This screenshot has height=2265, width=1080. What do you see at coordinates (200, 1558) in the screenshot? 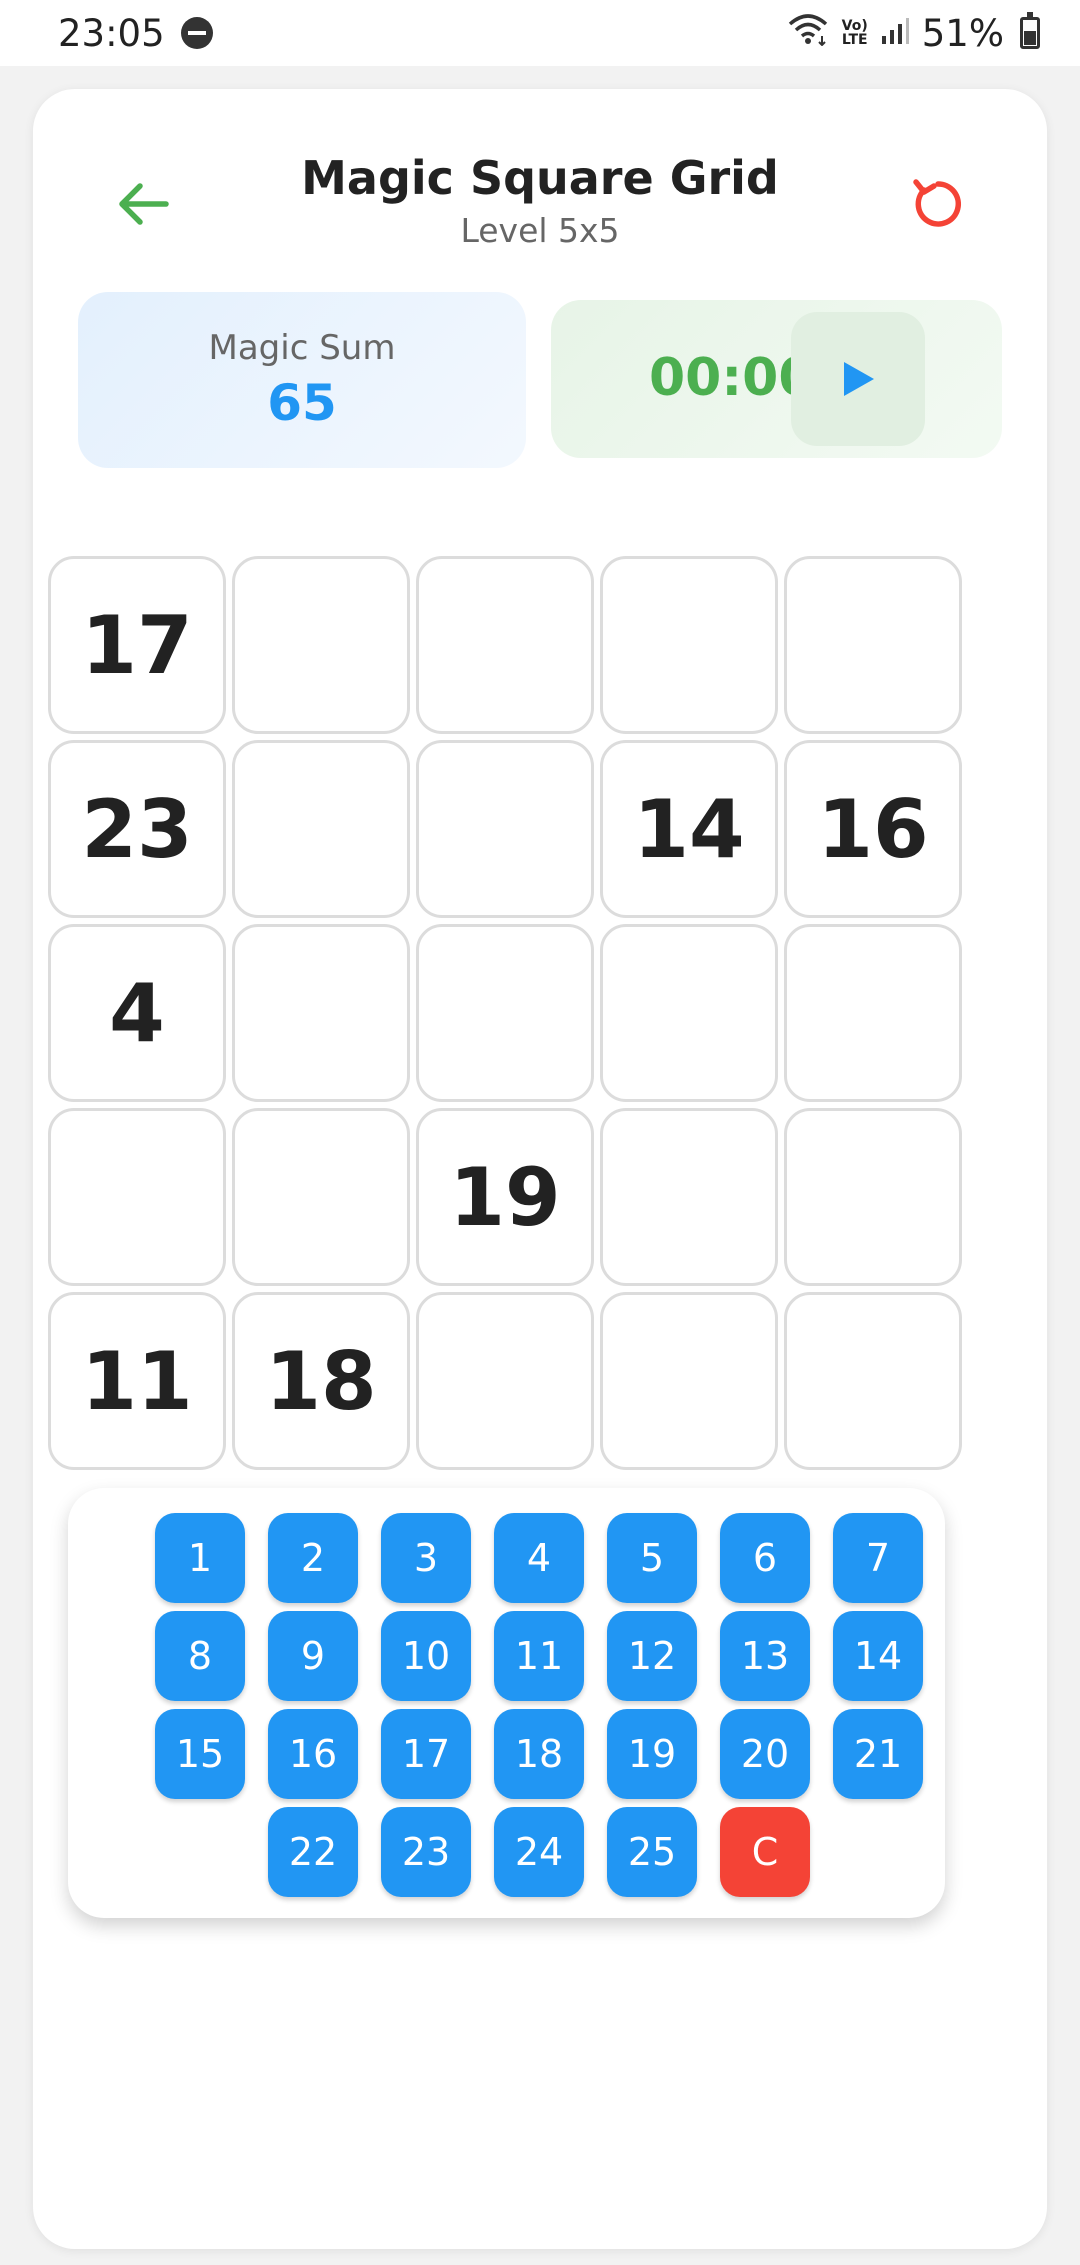
I see `keypad-key: 1` at bounding box center [200, 1558].